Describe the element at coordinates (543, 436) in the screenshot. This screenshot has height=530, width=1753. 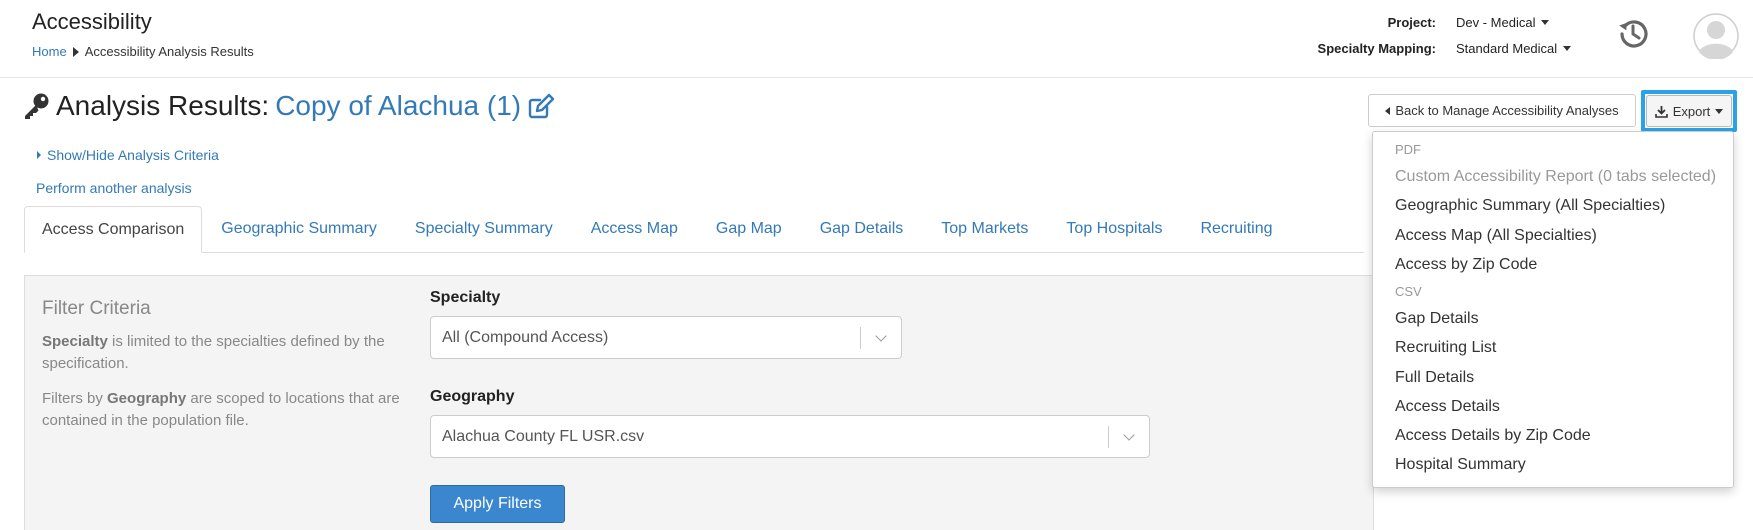
I see `geography-select-value: Alachua County FL USR.csv` at that location.